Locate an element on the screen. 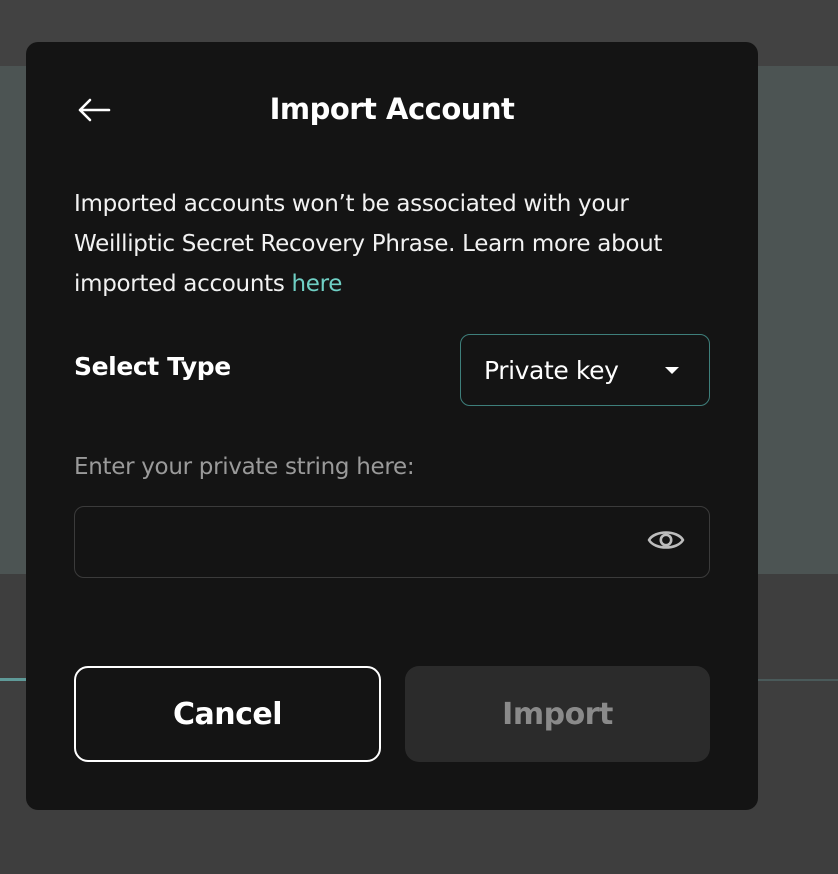 Image resolution: width=838 pixels, height=874 pixels. private-key-label: Enter your private string here: is located at coordinates (244, 467).